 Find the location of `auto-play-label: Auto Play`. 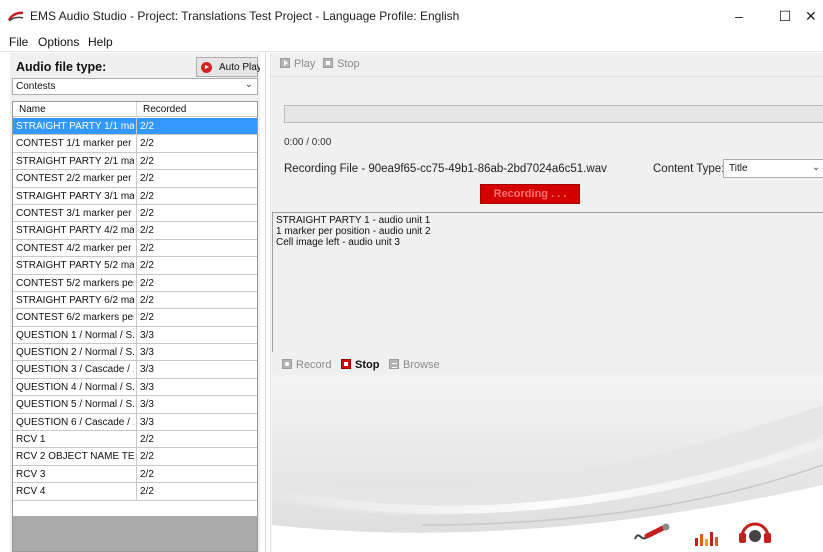

auto-play-label: Auto Play is located at coordinates (240, 67).